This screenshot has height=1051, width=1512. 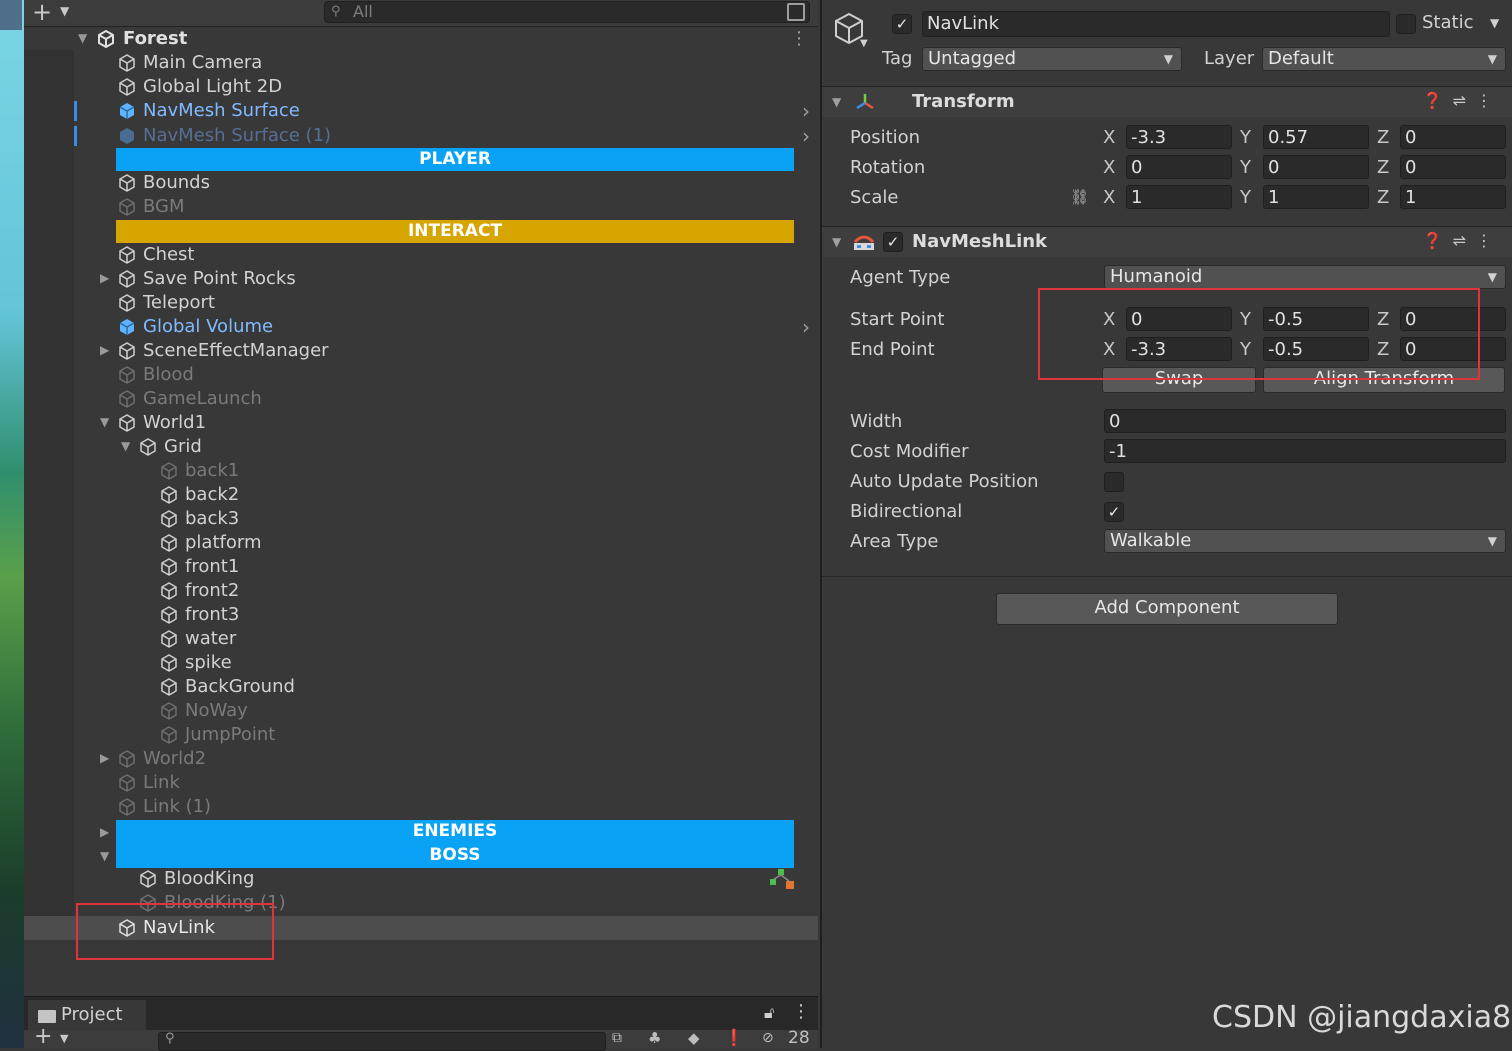 What do you see at coordinates (1156, 24) in the screenshot?
I see `object-name-field: NavLink` at bounding box center [1156, 24].